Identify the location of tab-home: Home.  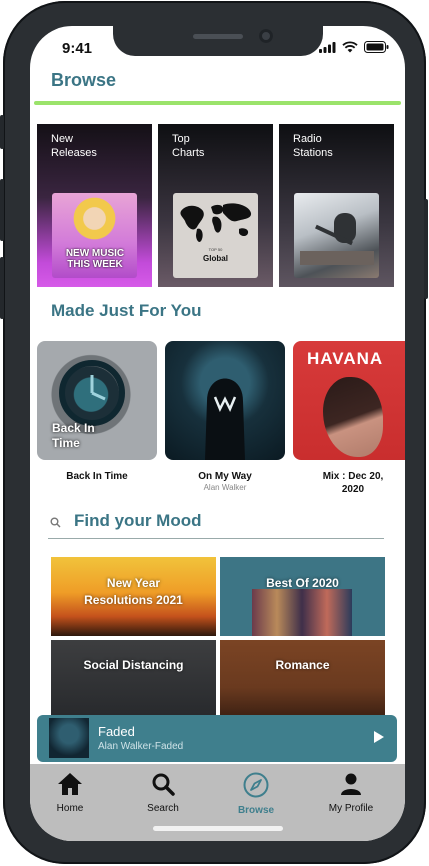
(70, 793).